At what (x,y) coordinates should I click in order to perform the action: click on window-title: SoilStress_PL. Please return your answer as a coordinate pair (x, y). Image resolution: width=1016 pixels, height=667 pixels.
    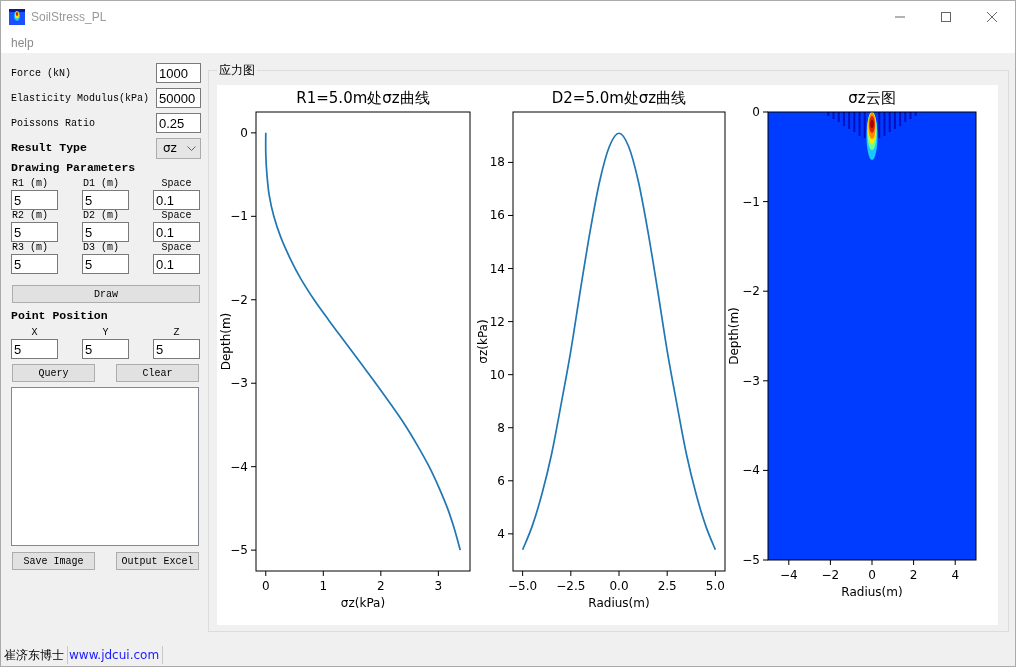
    Looking at the image, I should click on (69, 17).